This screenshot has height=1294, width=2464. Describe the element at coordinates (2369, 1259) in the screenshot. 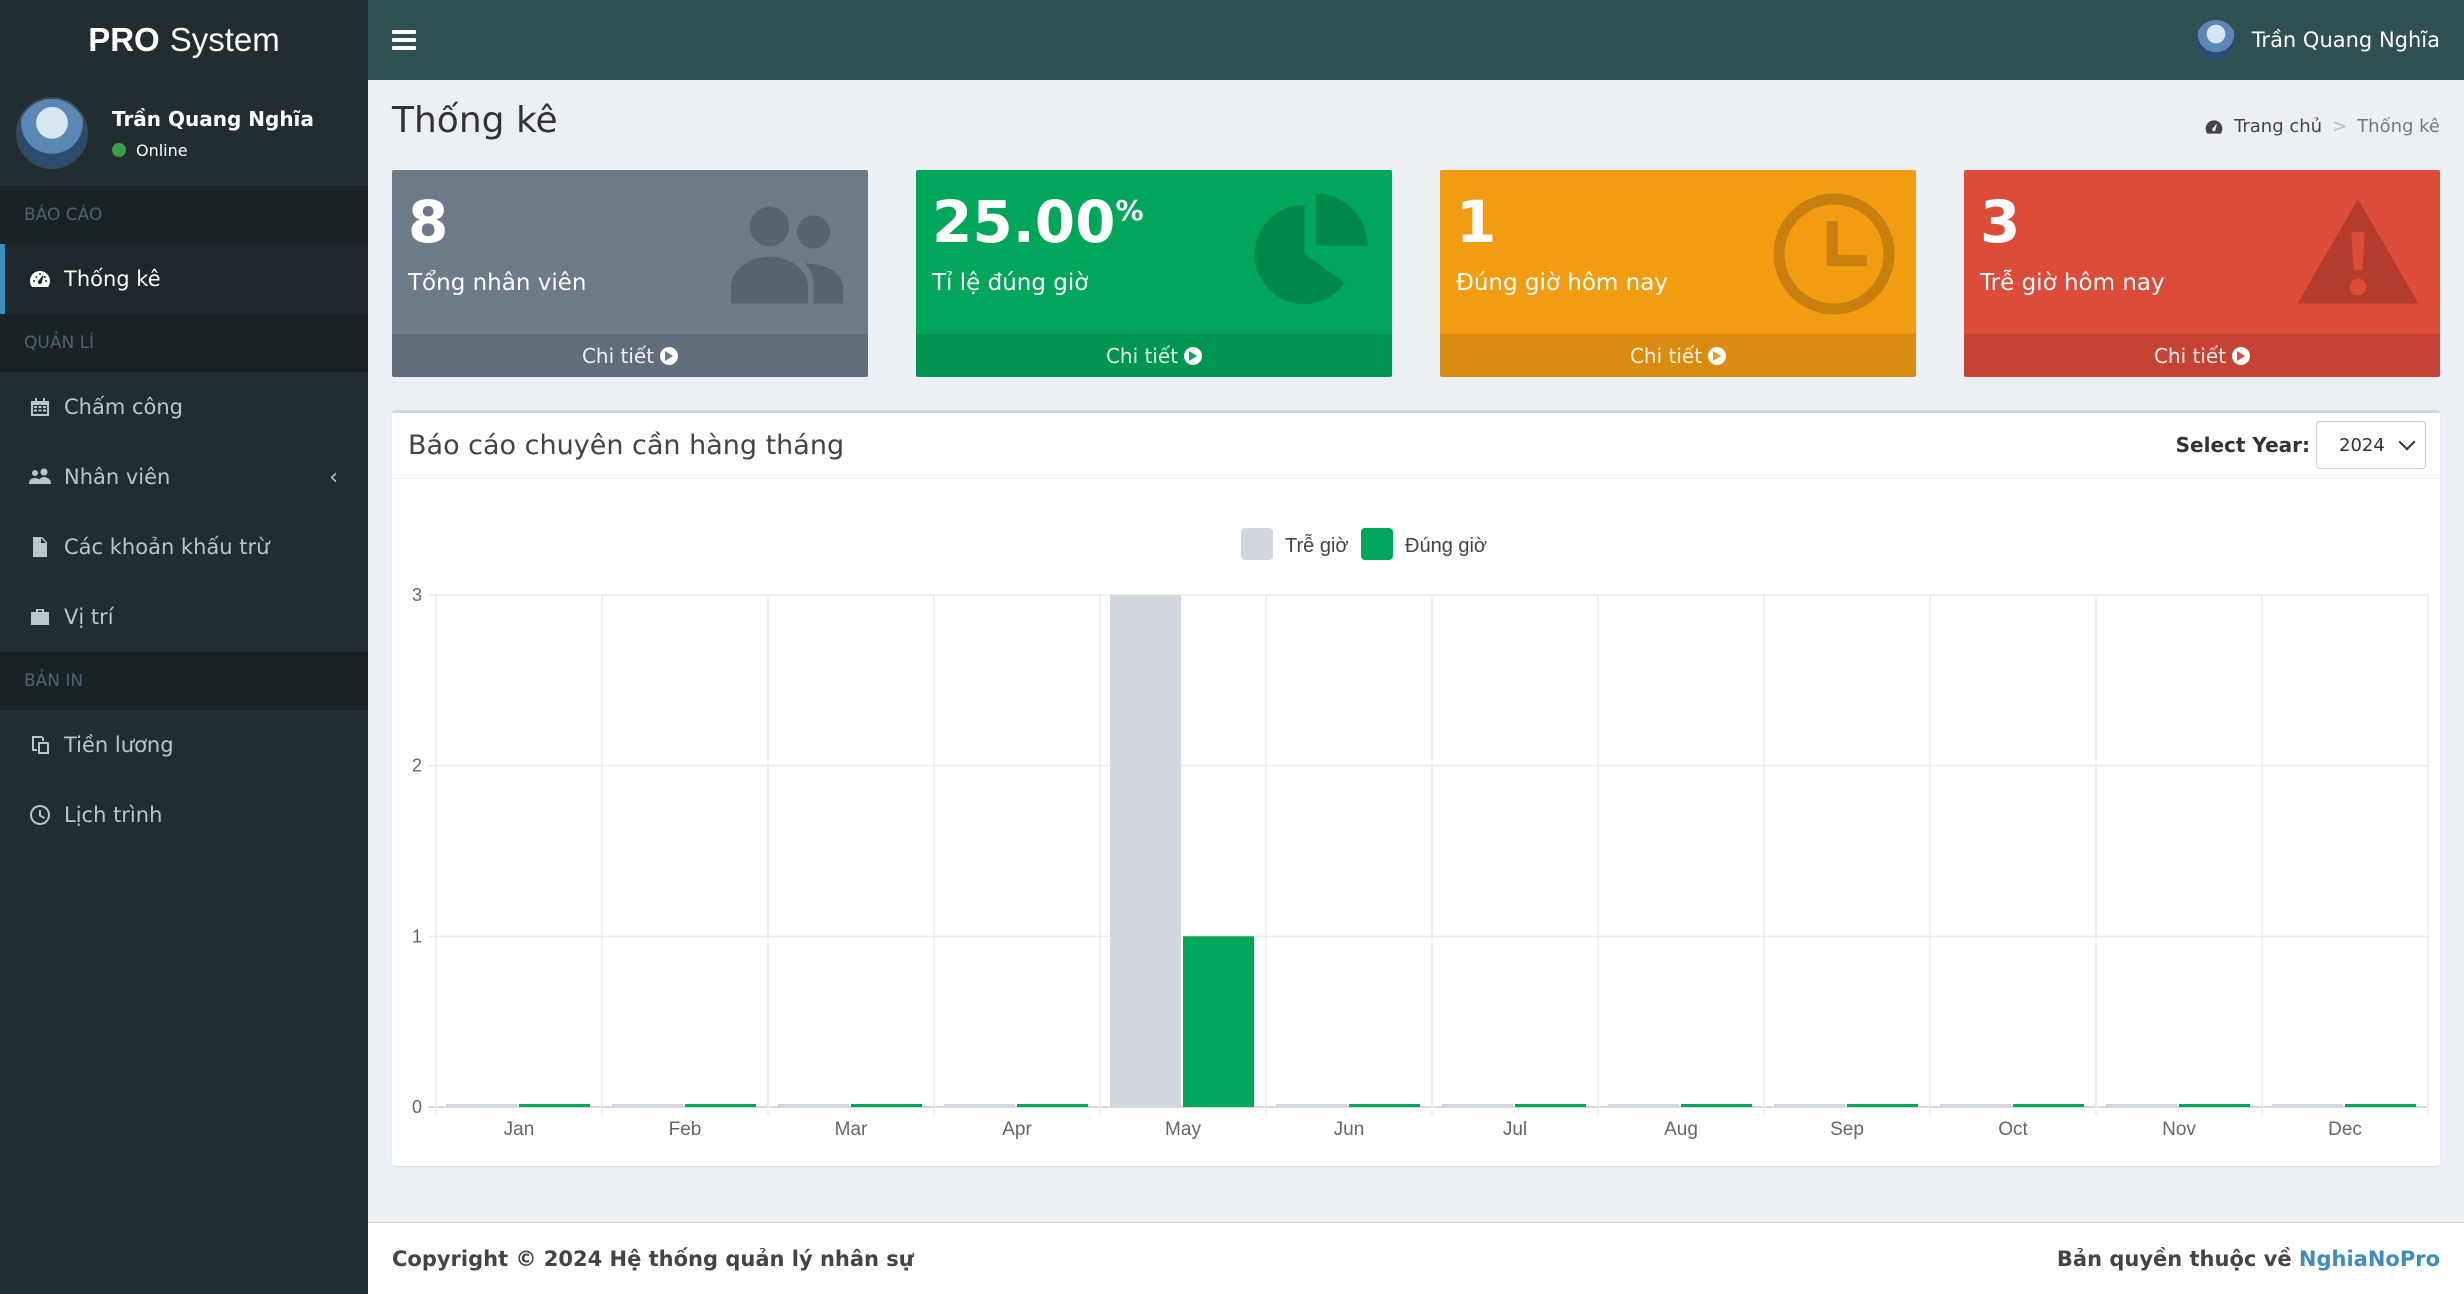

I see `owner-link: NghiaNoPro` at that location.